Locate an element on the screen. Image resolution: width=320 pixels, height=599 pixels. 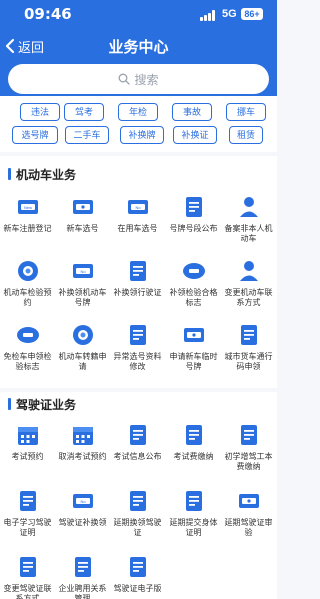
plate-exchange-icon: No is located at coordinates (82, 271).